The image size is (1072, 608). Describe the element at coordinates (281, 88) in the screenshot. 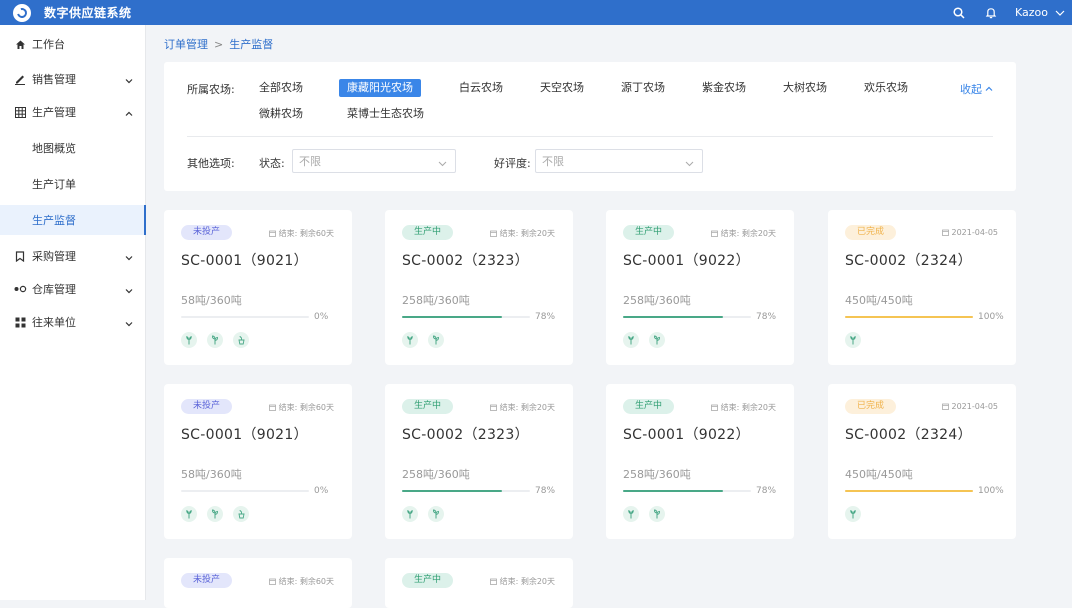

I see `farm-option: 全部农场` at that location.